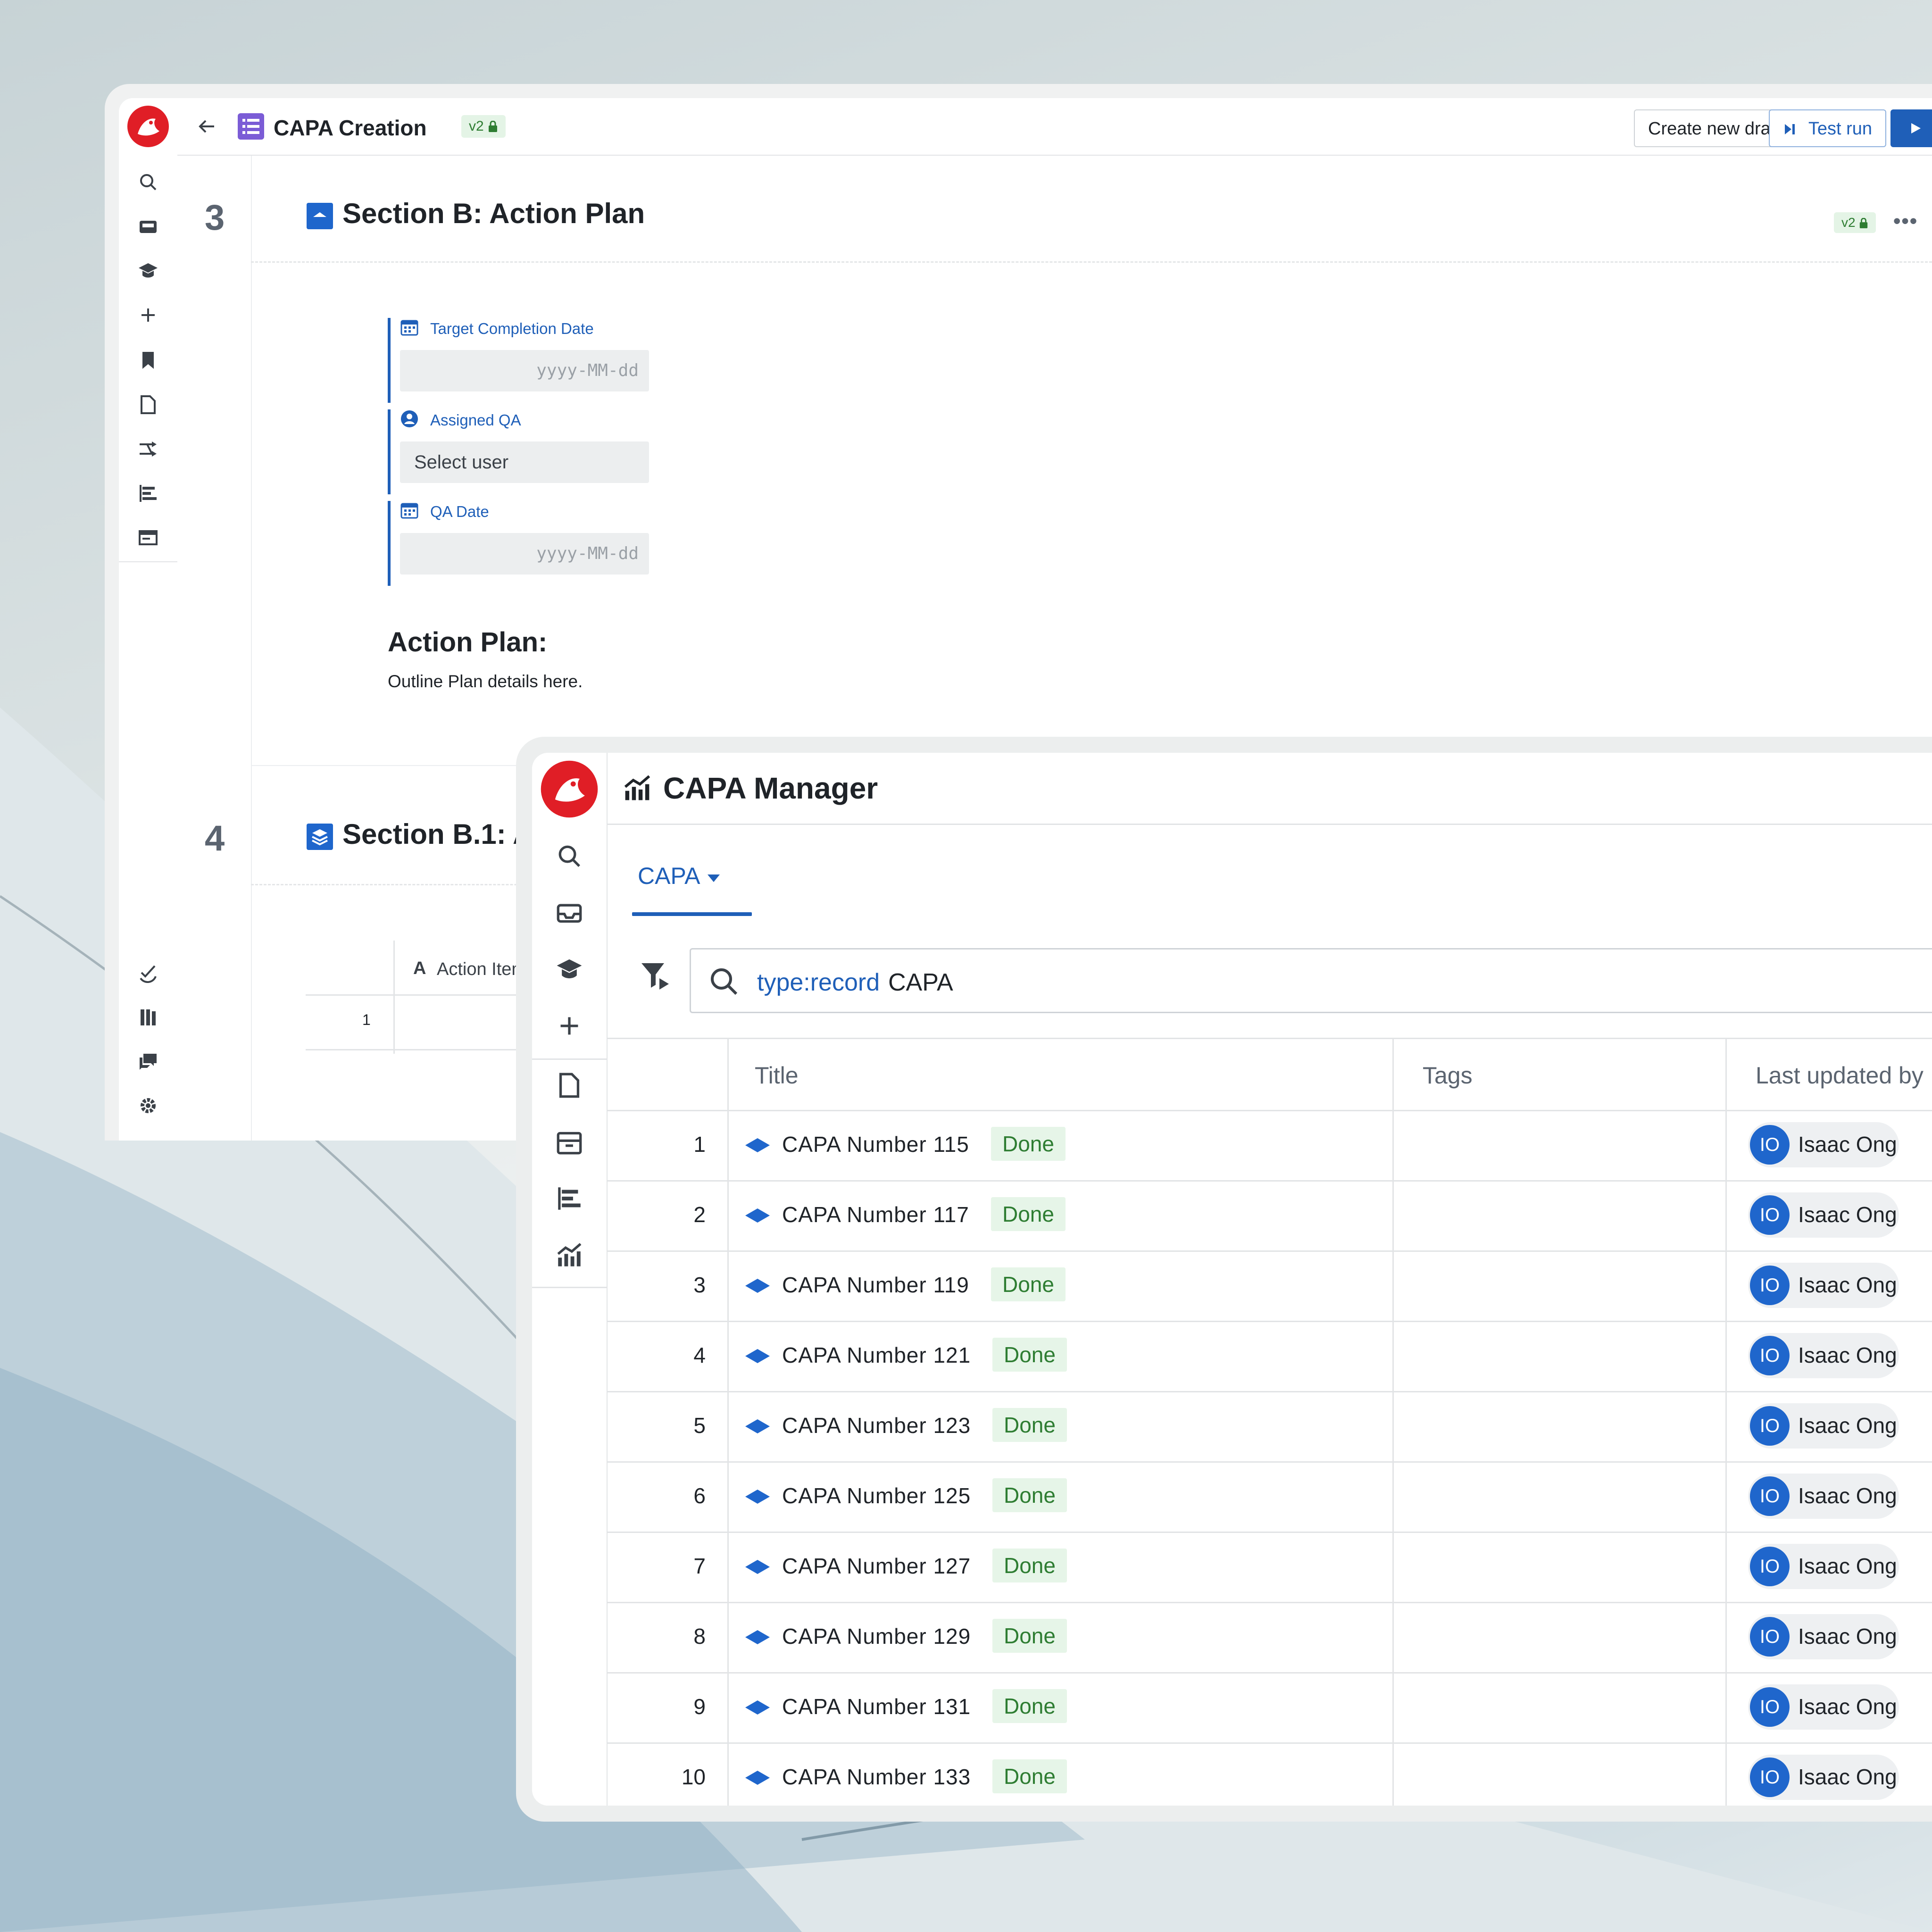  Describe the element at coordinates (148, 1106) in the screenshot. I see `gear-icon` at that location.